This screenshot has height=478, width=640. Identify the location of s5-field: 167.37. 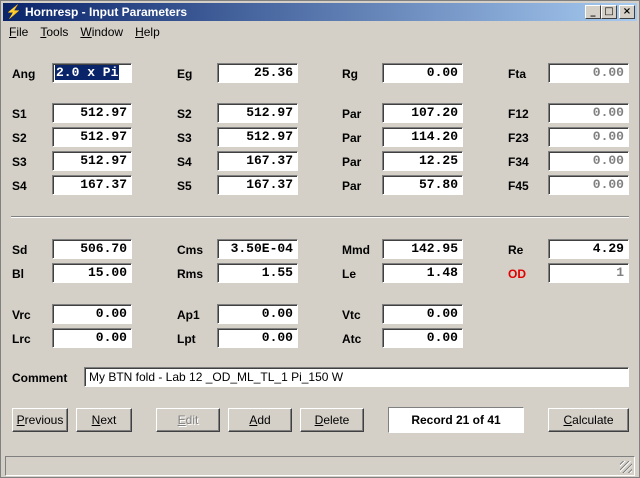
(257, 185).